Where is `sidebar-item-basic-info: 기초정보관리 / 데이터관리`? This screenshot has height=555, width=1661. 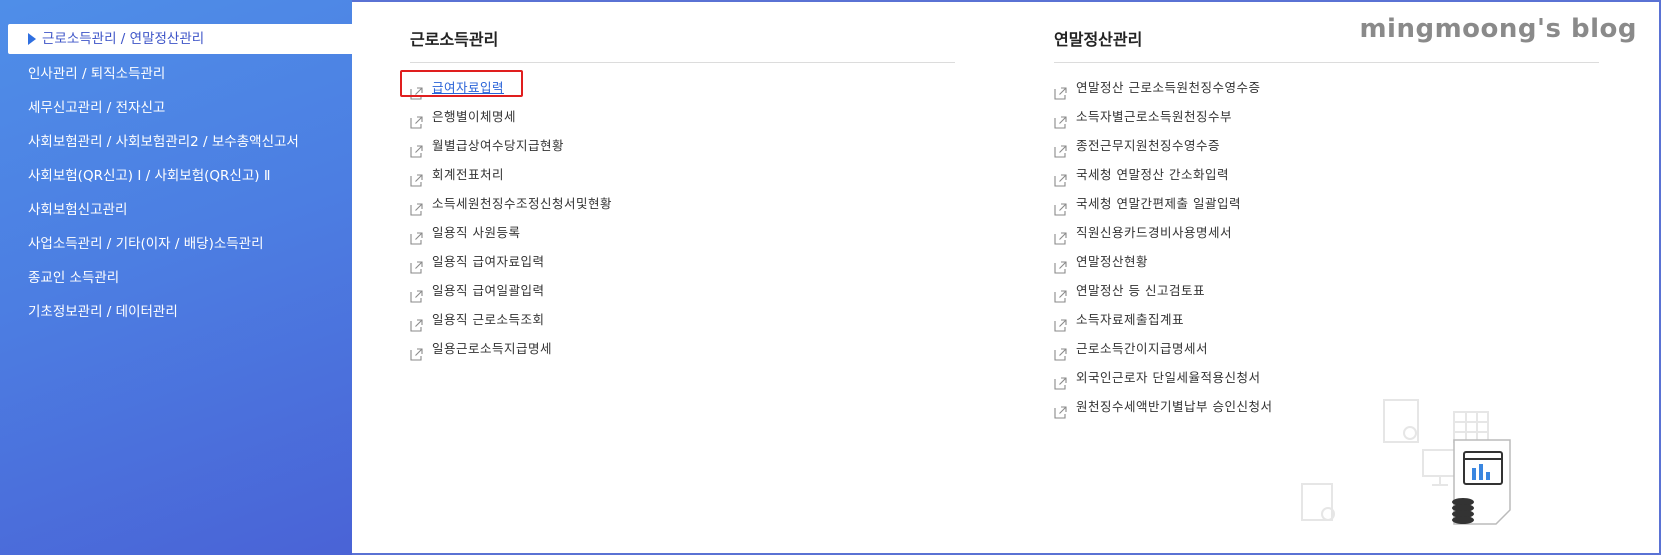 sidebar-item-basic-info: 기초정보관리 / 데이터관리 is located at coordinates (103, 312).